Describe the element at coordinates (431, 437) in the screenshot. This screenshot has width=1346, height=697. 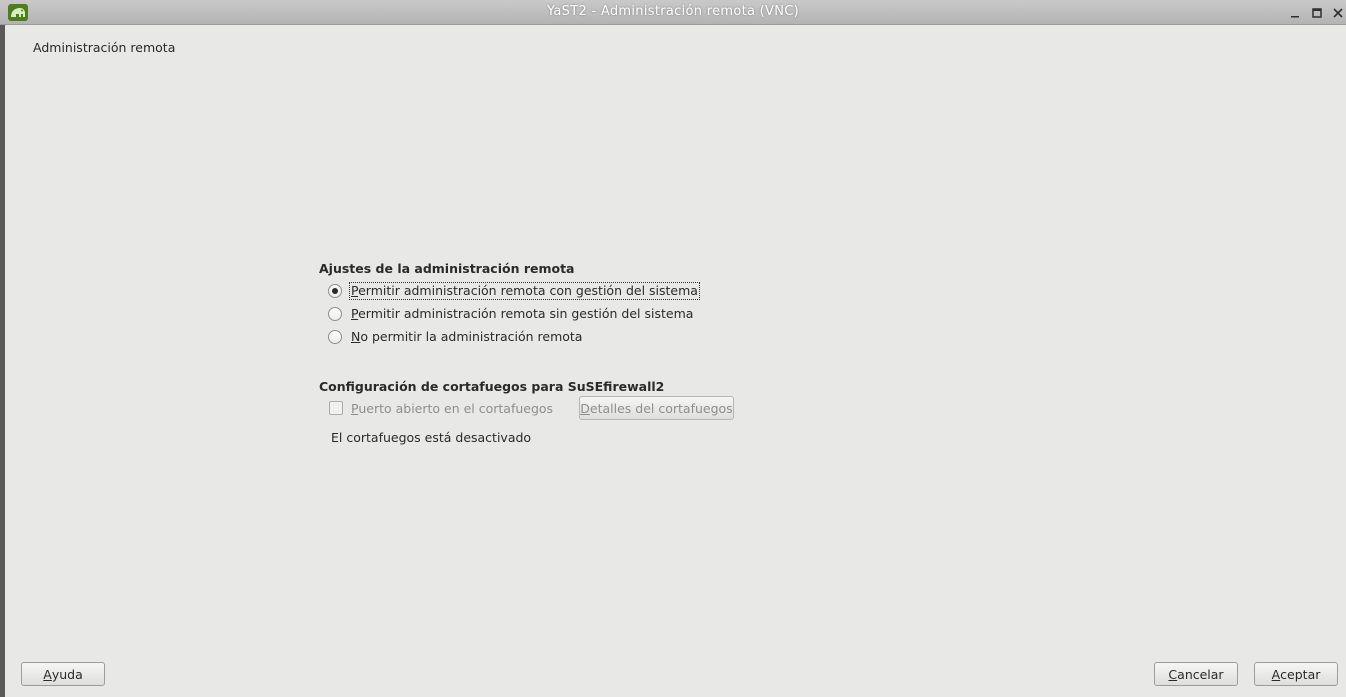
I see `firewall-status-text: El cortafuegos está desactivado` at that location.